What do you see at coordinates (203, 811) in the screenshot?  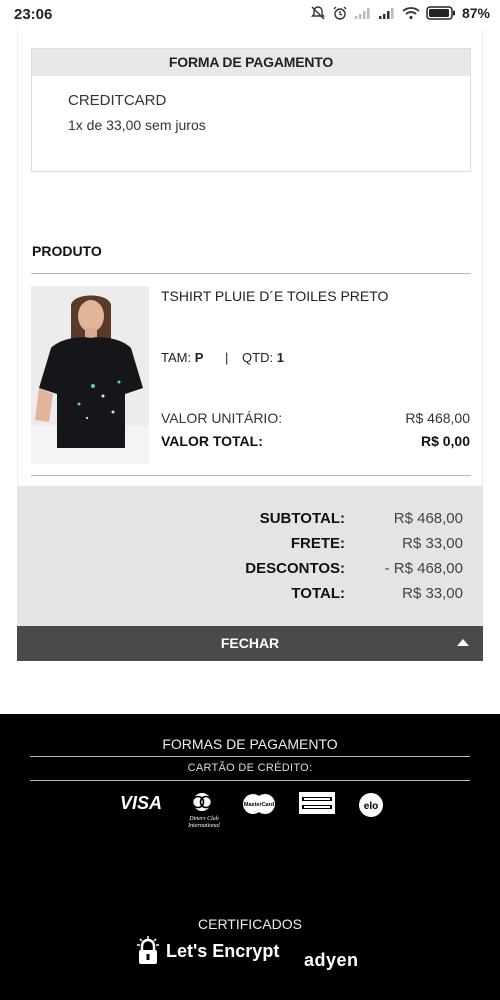 I see `diners-club-icon: Diners Club International` at bounding box center [203, 811].